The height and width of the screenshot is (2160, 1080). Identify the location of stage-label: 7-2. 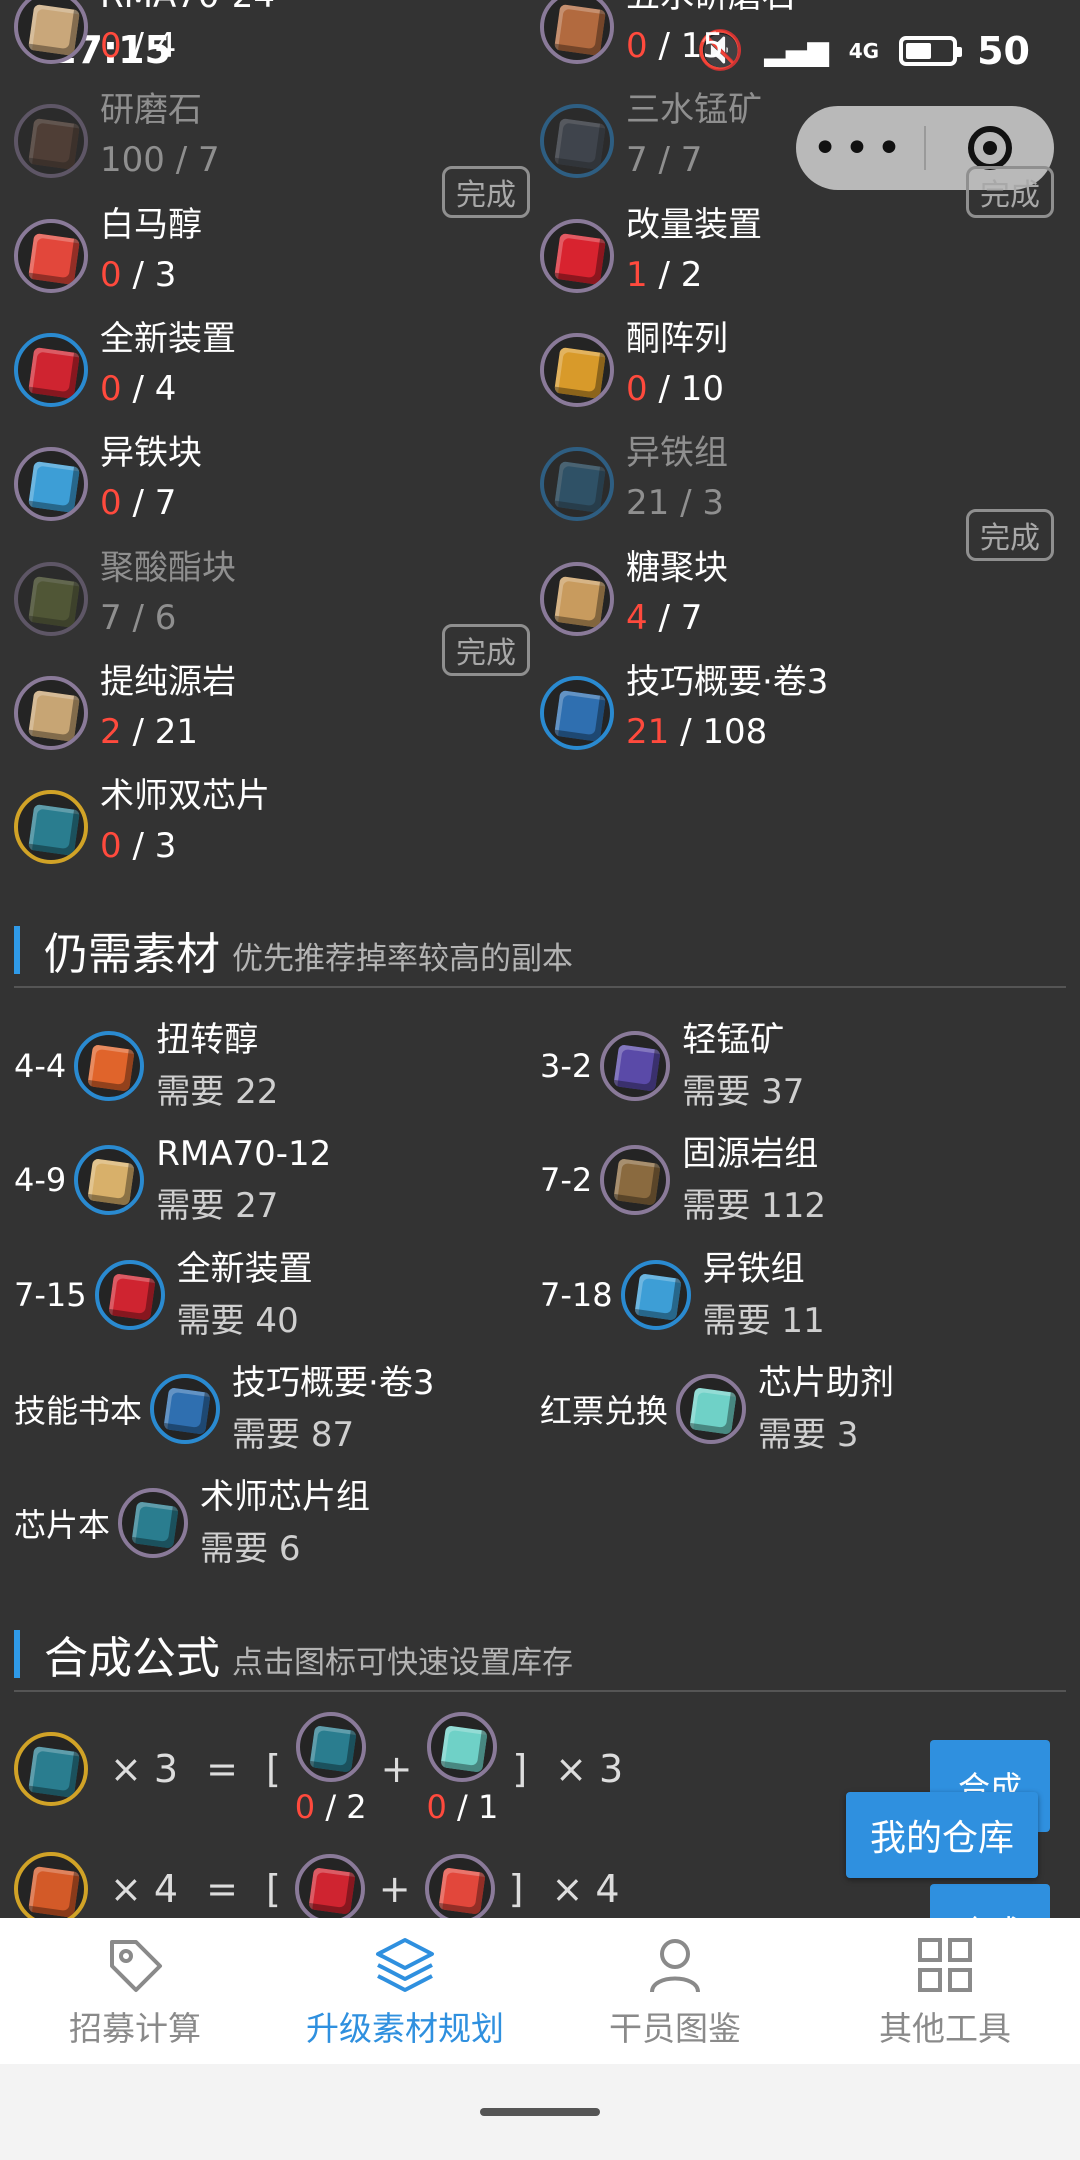
(566, 1180).